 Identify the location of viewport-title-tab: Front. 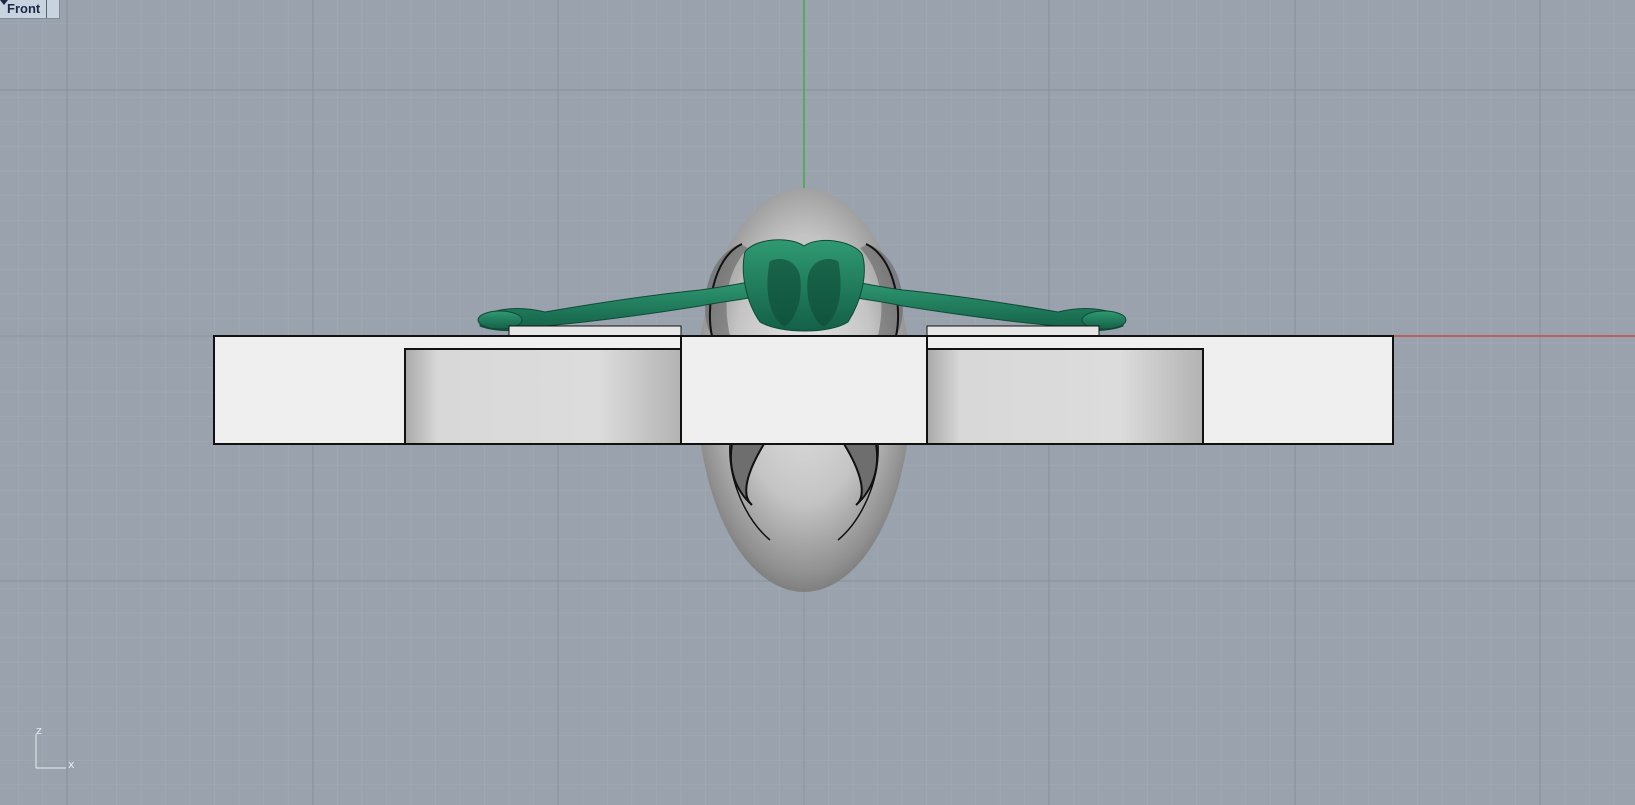
(30, 9).